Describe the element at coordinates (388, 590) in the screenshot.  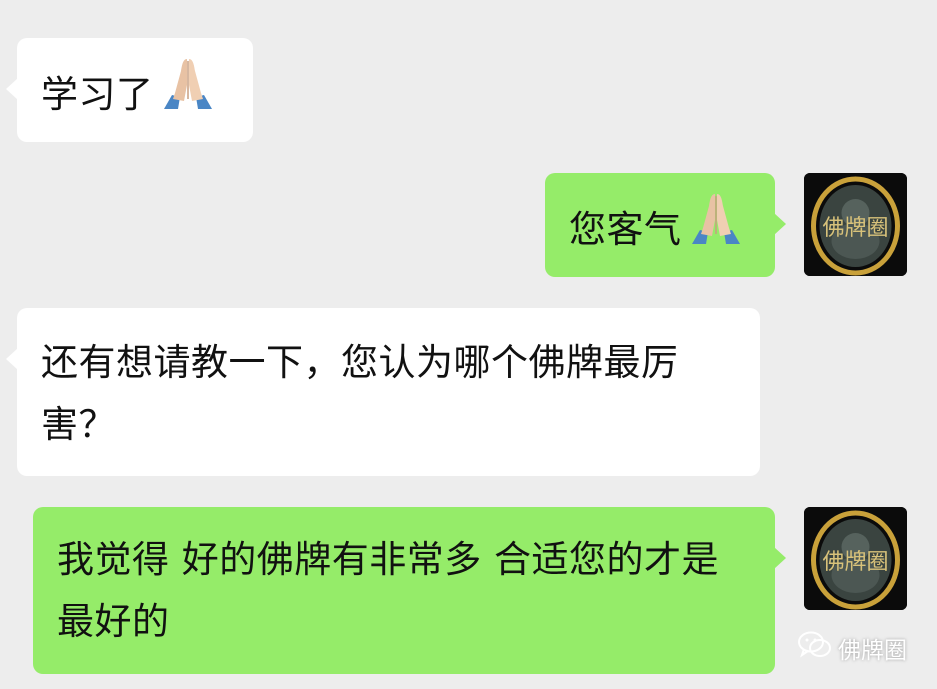
I see `message-text: 我觉得 好的佛牌有非常多 合适您的才是最好的` at that location.